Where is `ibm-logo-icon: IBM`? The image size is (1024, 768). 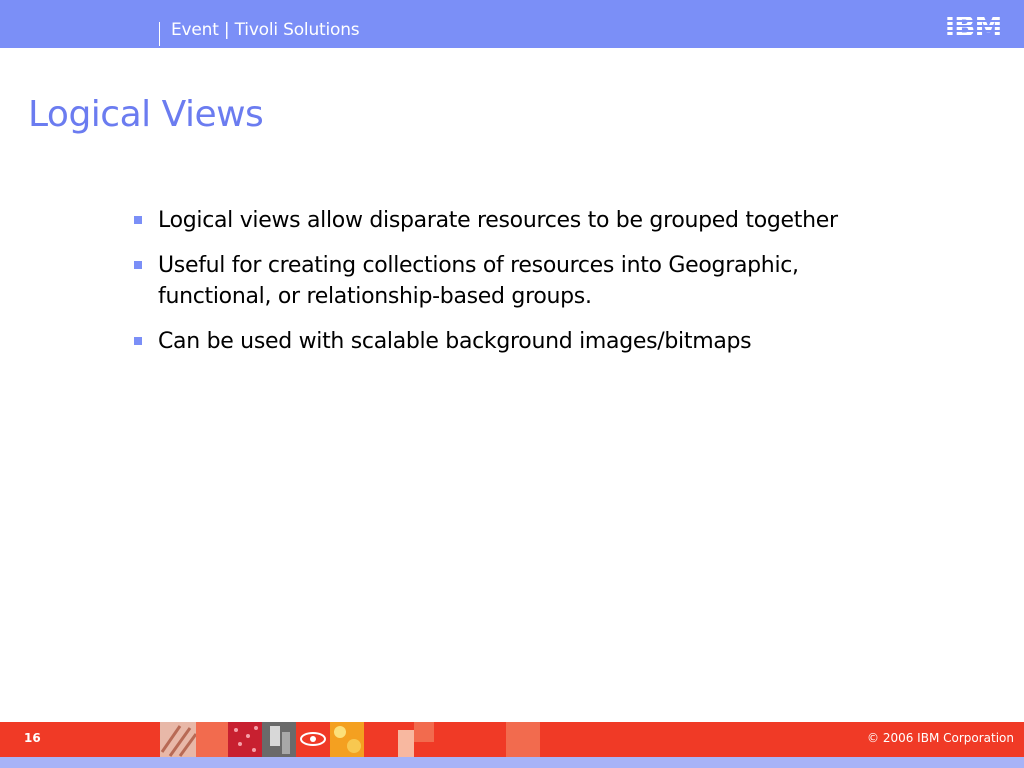 ibm-logo-icon: IBM is located at coordinates (973, 25).